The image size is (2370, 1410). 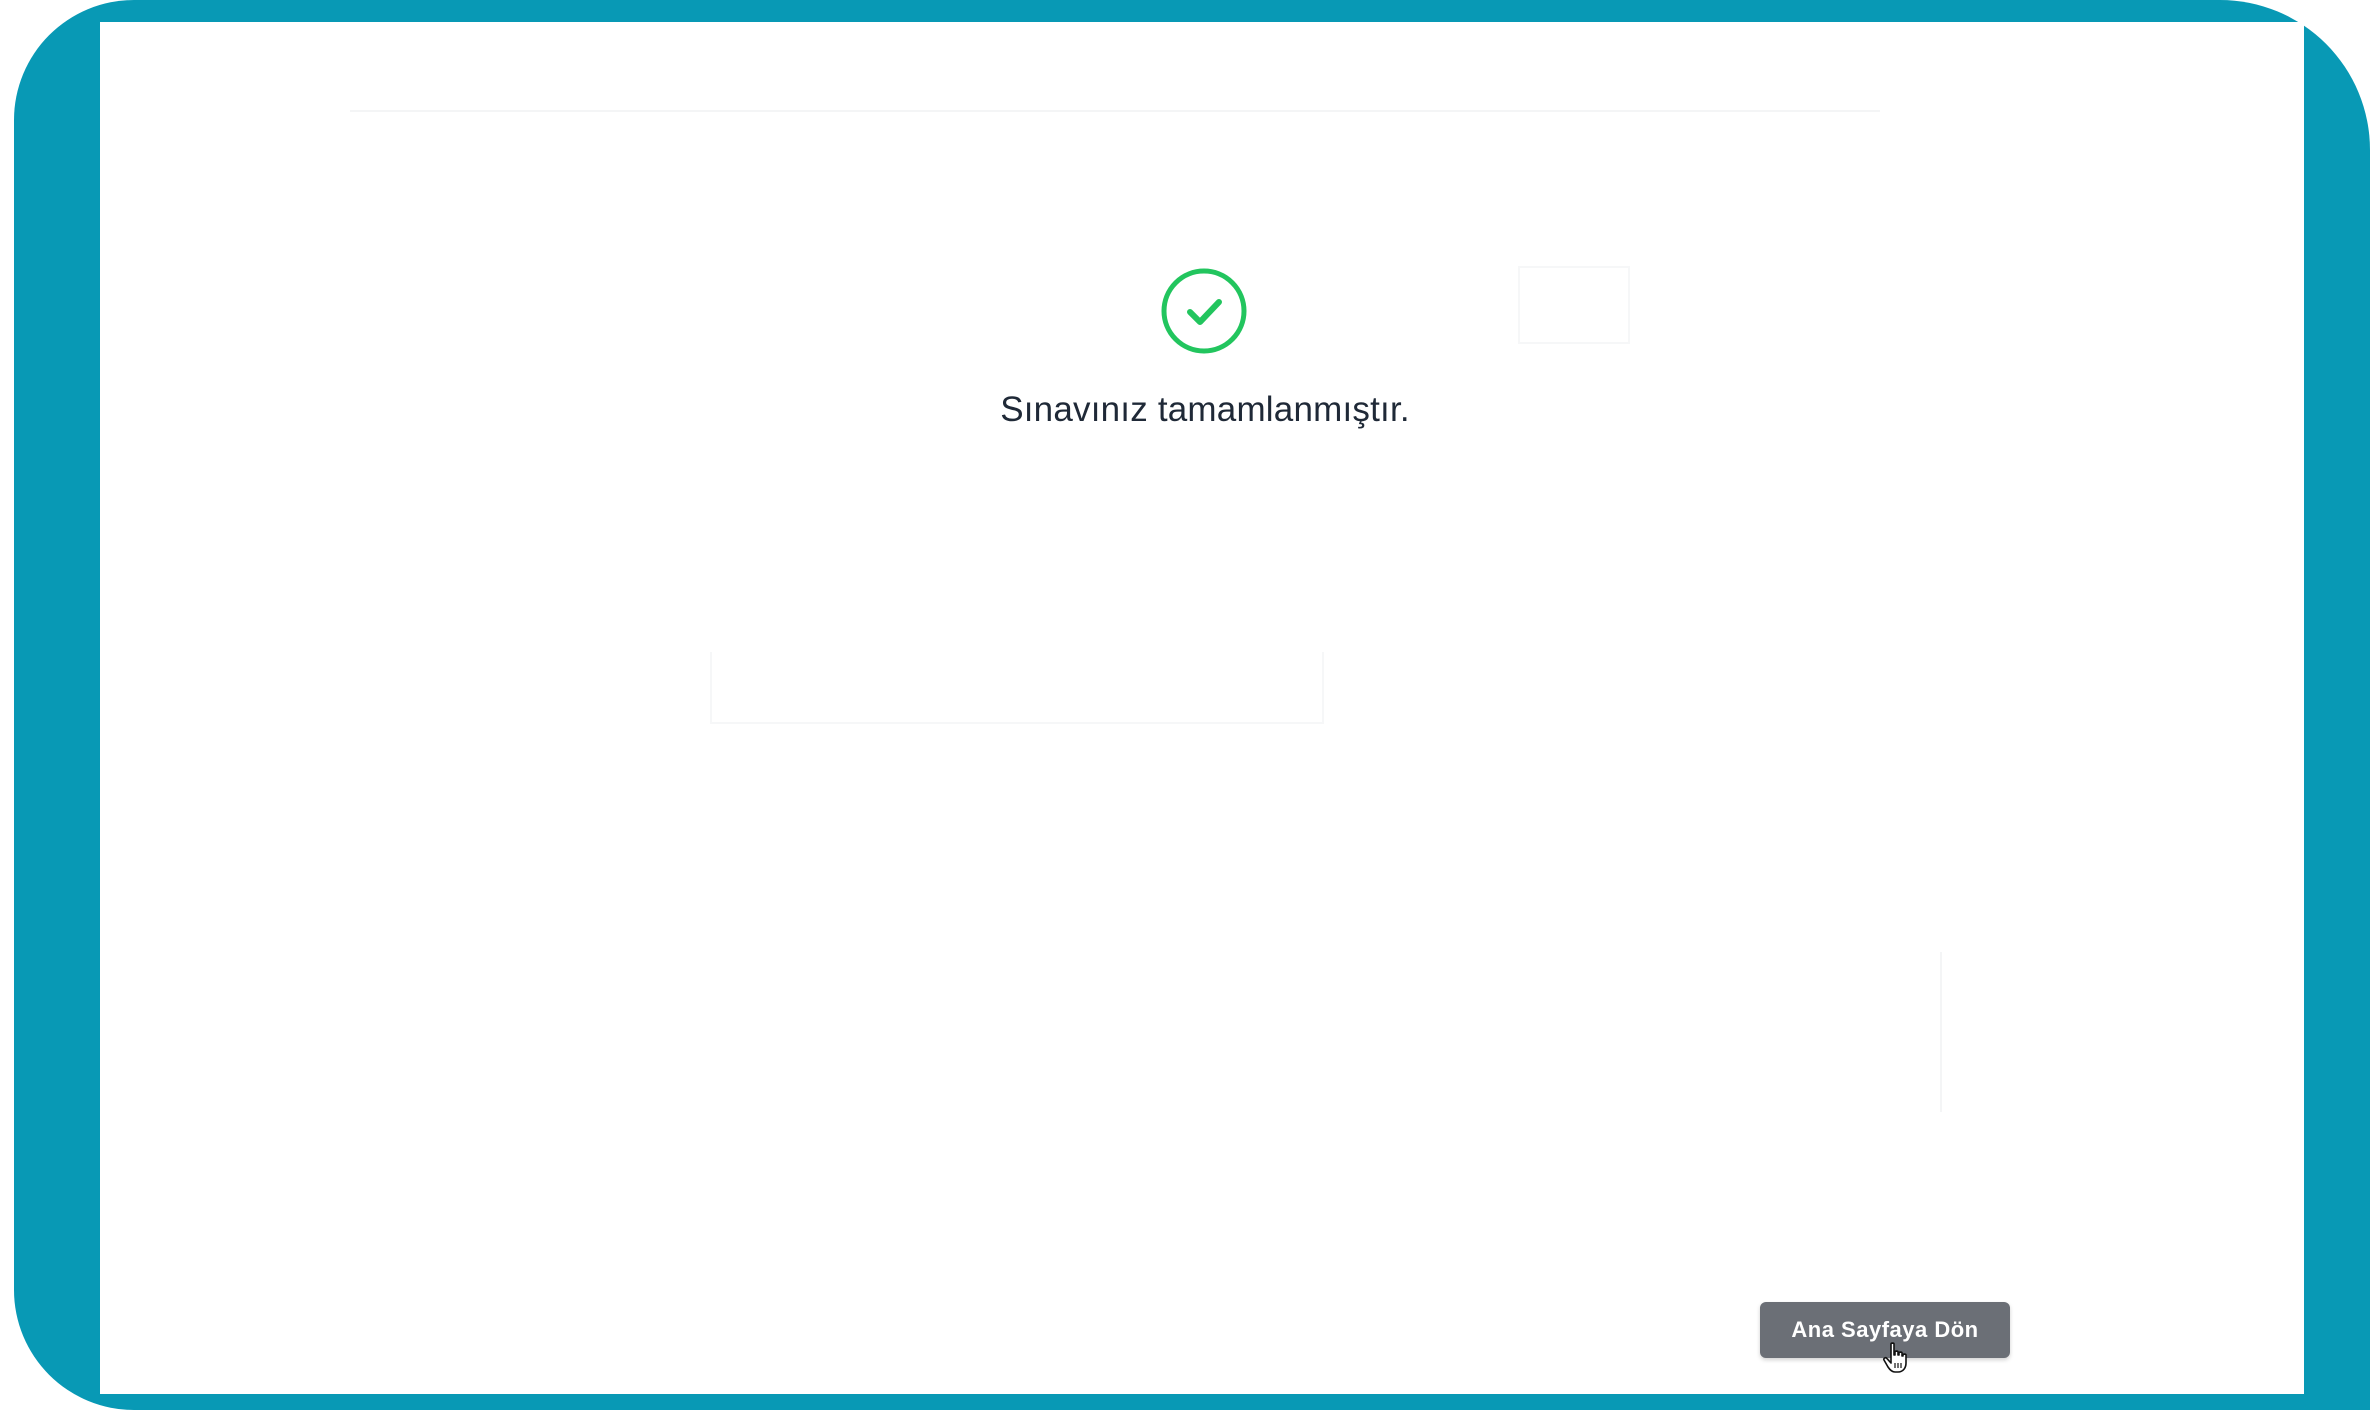 What do you see at coordinates (1204, 311) in the screenshot?
I see `check-circle-icon` at bounding box center [1204, 311].